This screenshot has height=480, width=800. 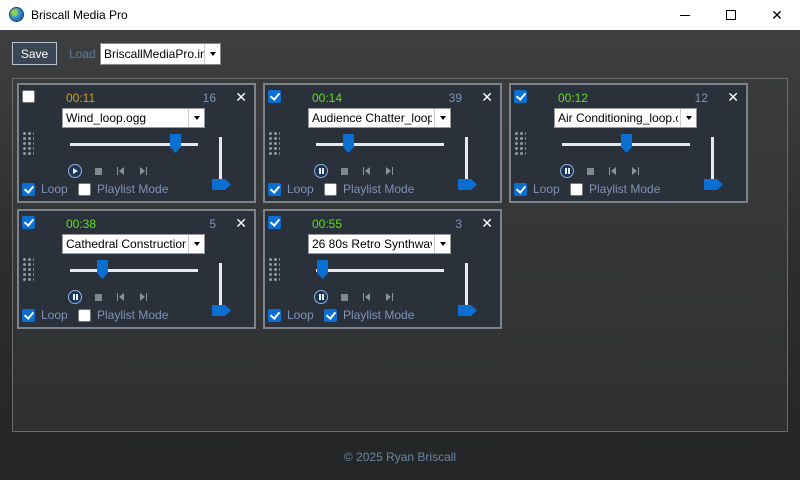 I want to click on track-select: Air Conditioning_loop.ogg, so click(x=625, y=118).